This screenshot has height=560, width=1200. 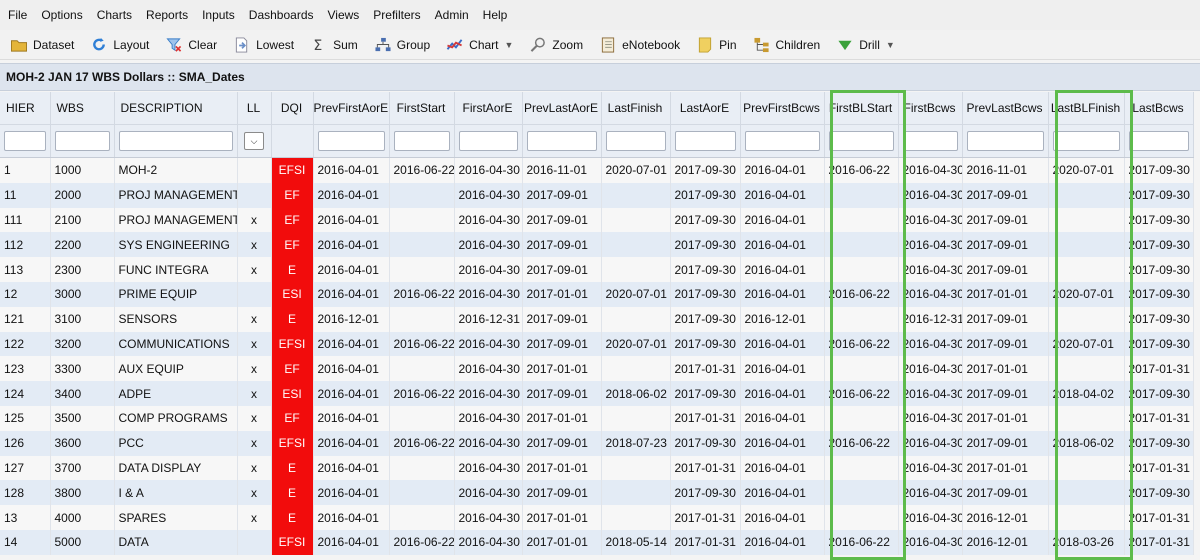 What do you see at coordinates (42, 45) in the screenshot?
I see `dataset-button: Dataset` at bounding box center [42, 45].